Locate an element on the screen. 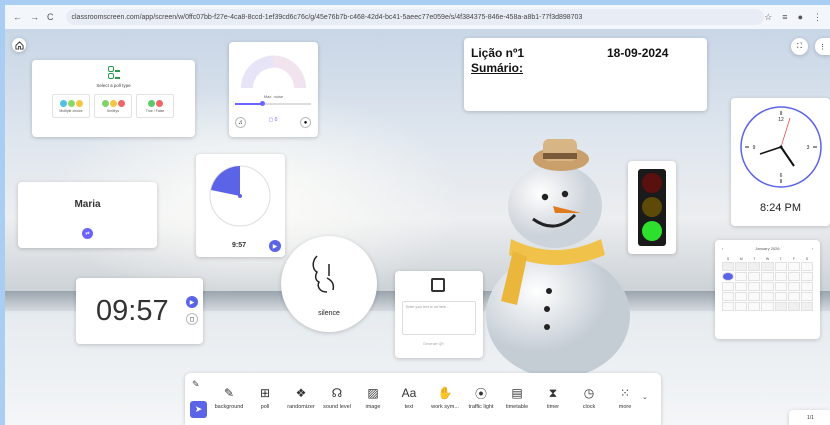  poll-option-multiple-choice: Multiple choice is located at coordinates (71, 106).